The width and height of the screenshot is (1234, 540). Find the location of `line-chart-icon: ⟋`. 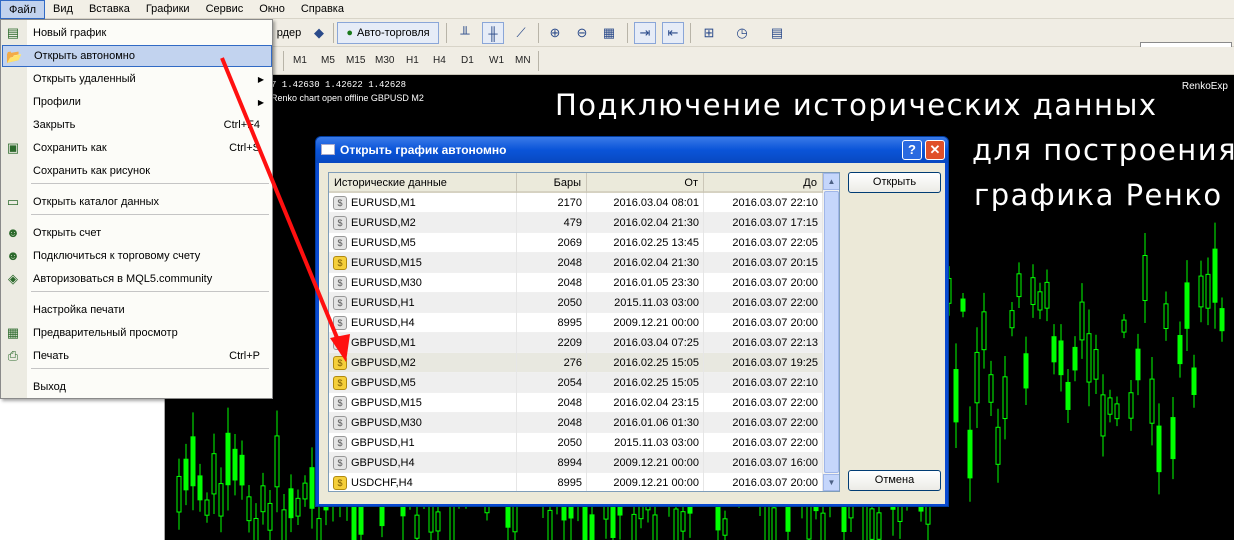

line-chart-icon: ⟋ is located at coordinates (521, 33).